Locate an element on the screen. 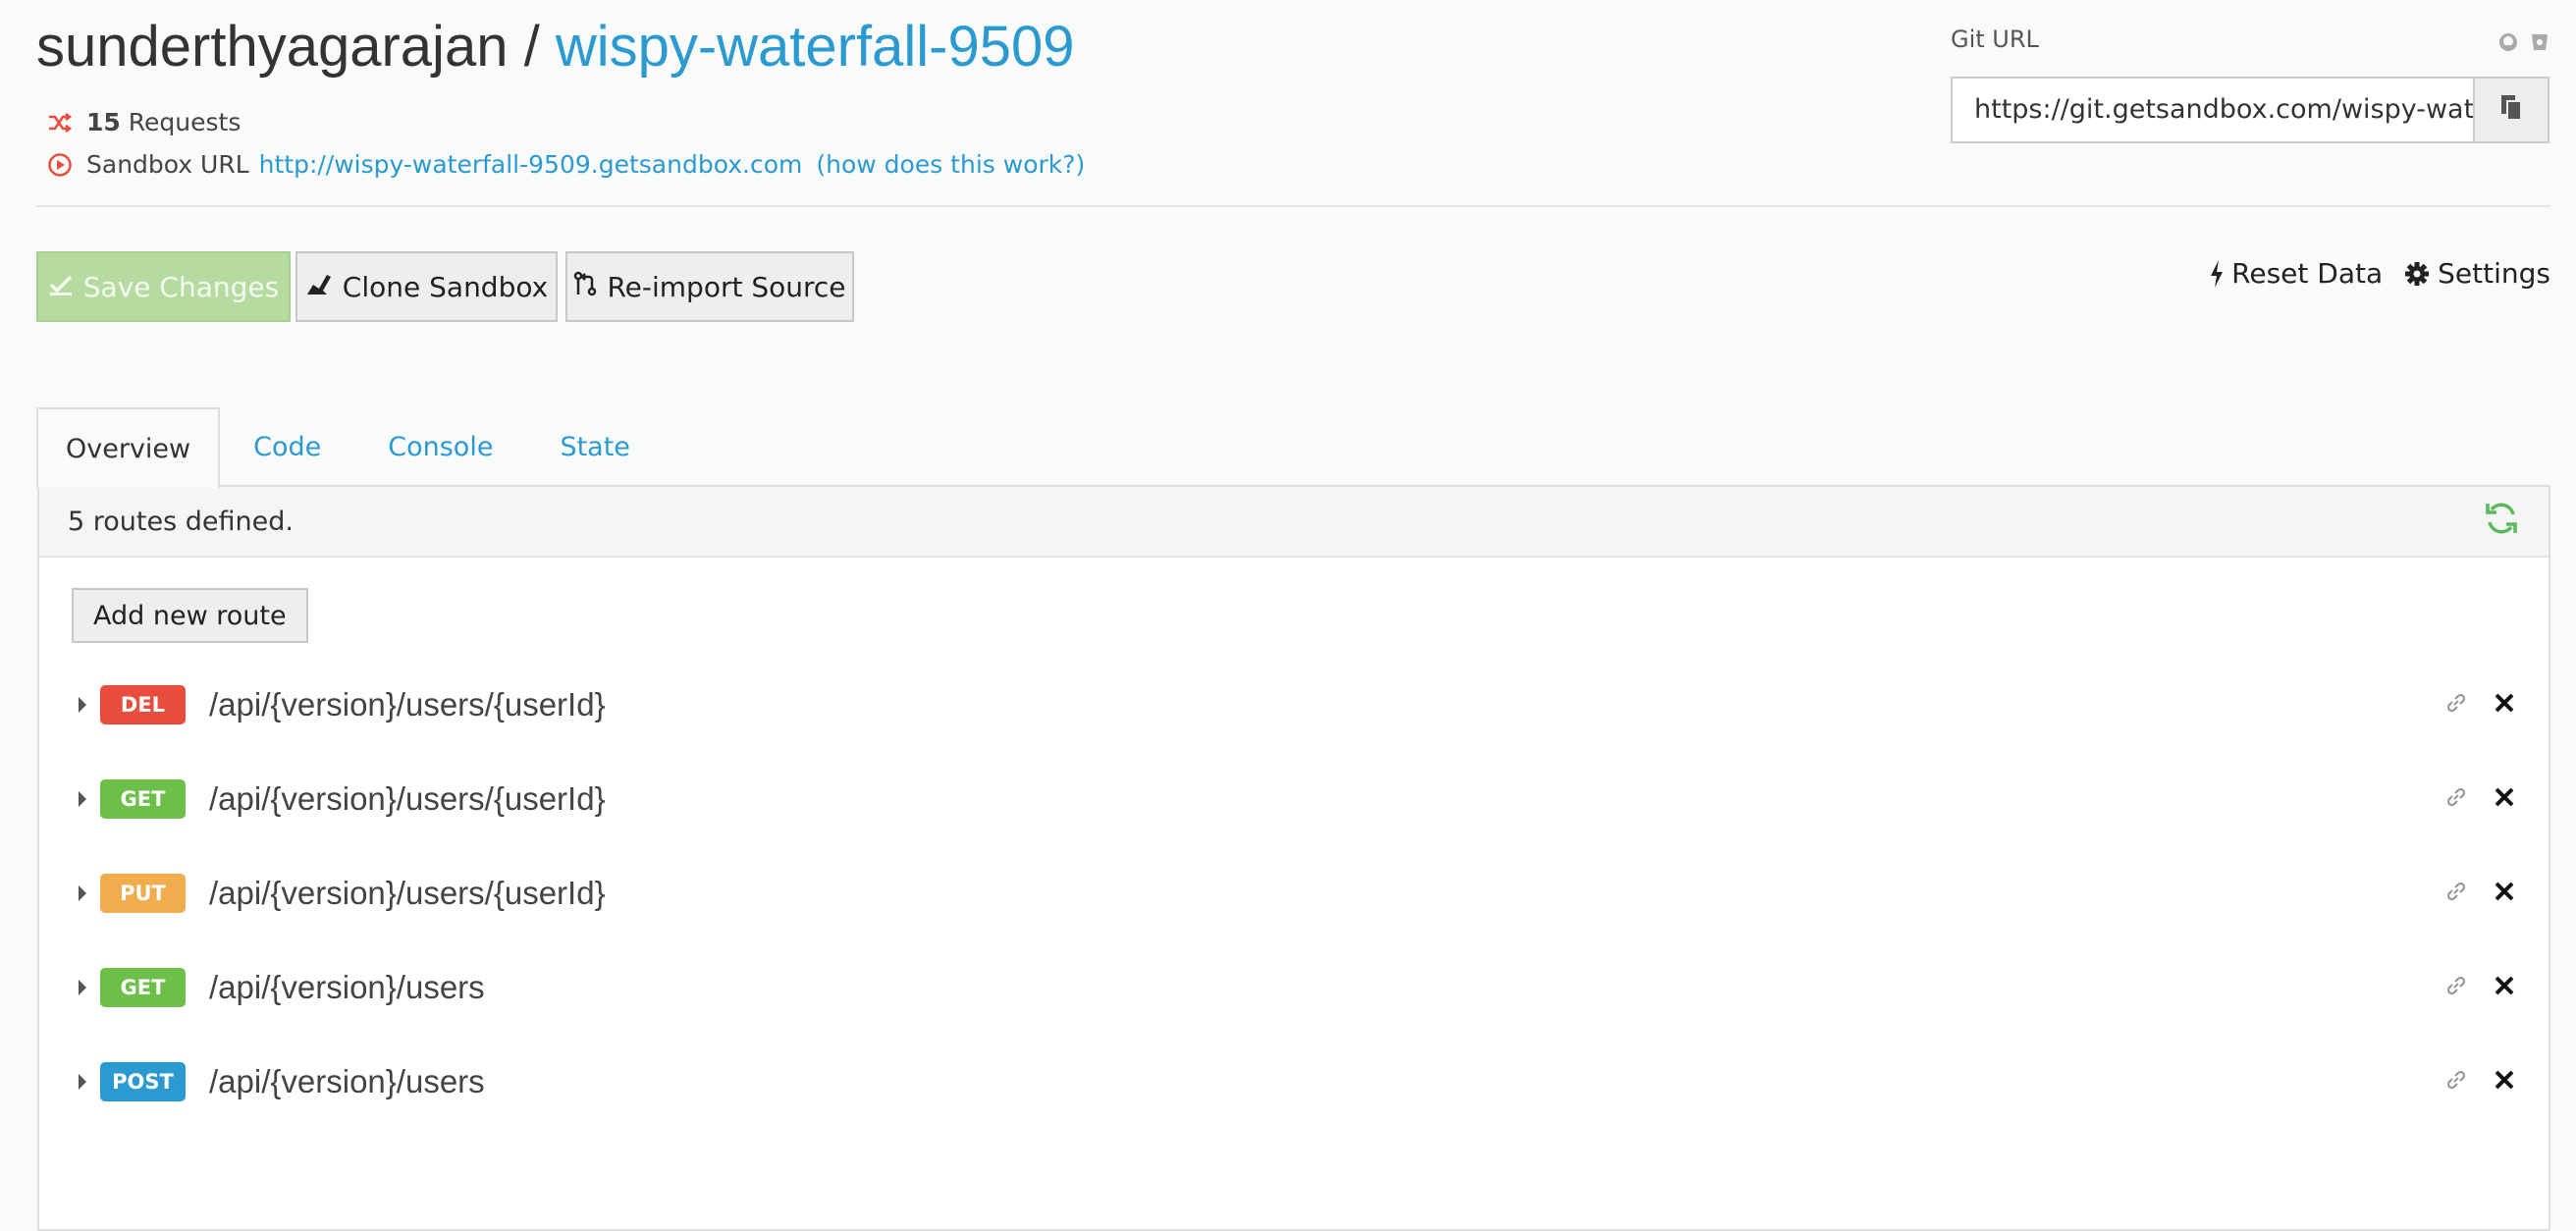  how-does-this-work-link: (how does this work?) is located at coordinates (950, 164).